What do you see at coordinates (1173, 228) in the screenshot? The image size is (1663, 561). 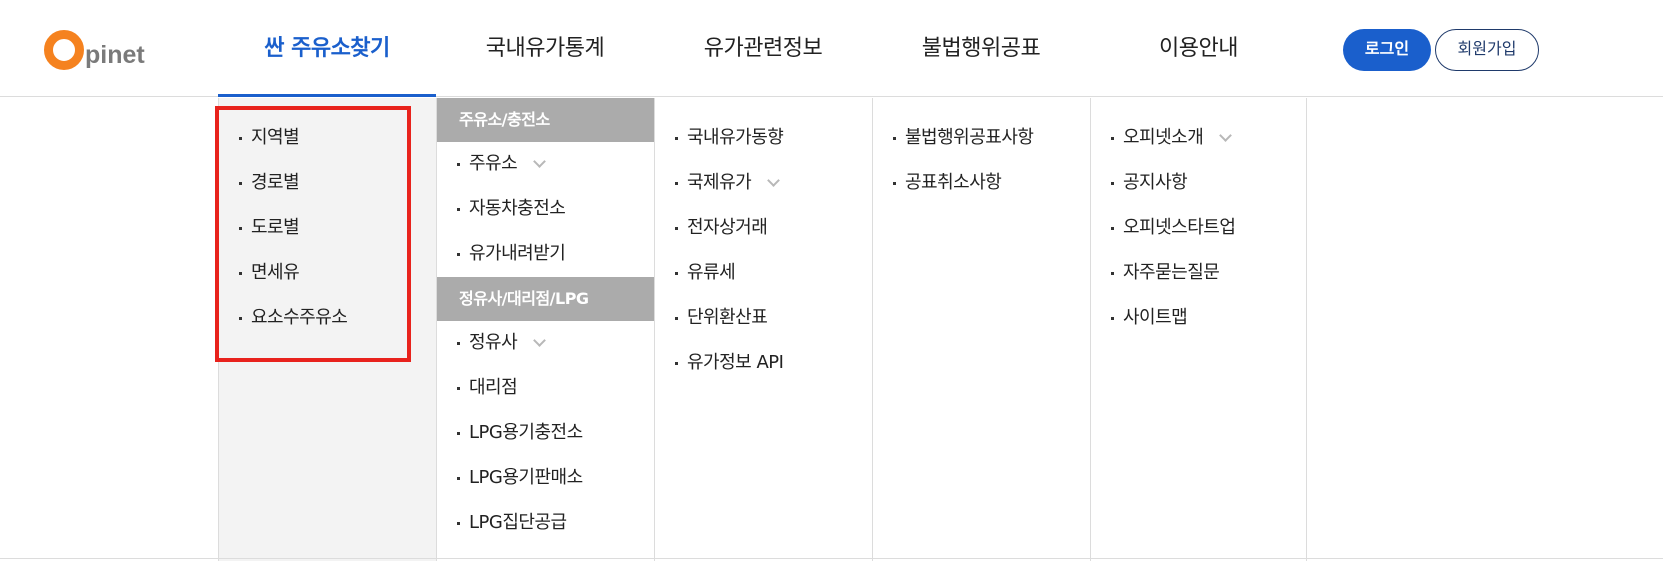 I see `menu-item-startup: 오피넷스타트업` at bounding box center [1173, 228].